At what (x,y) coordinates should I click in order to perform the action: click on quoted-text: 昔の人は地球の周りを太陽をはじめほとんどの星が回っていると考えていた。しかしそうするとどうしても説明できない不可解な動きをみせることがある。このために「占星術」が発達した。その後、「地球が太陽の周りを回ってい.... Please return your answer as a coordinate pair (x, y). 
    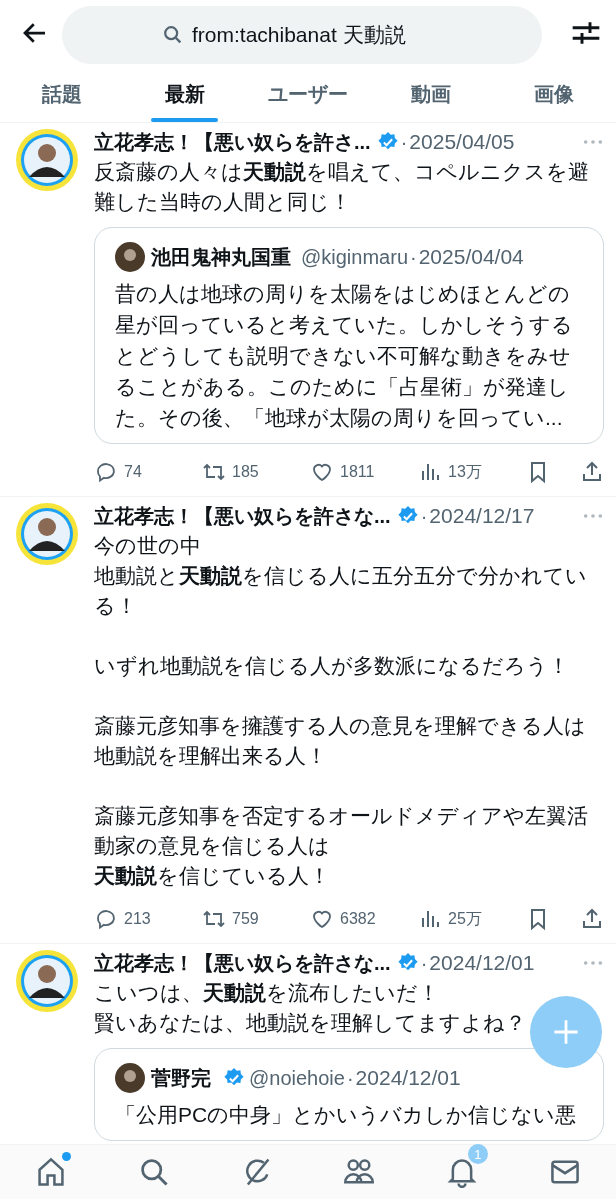
    Looking at the image, I should click on (344, 356).